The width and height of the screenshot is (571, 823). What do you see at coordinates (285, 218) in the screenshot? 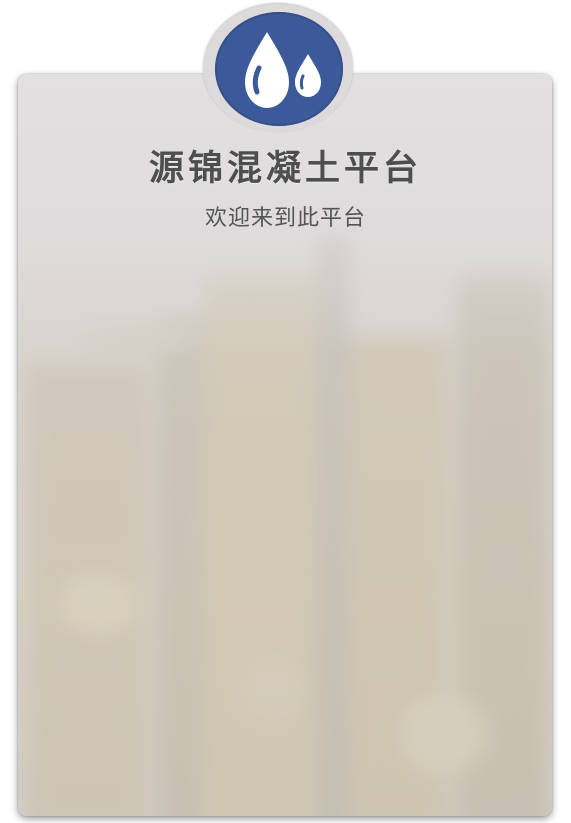
I see `welcome-subtitle: 欢迎来到此平台` at bounding box center [285, 218].